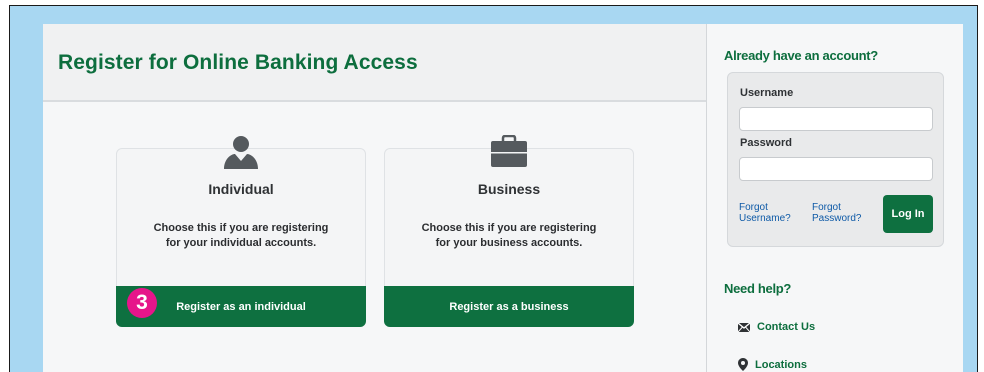 Image resolution: width=984 pixels, height=372 pixels. What do you see at coordinates (509, 306) in the screenshot?
I see `register-business-button: Register as a business` at bounding box center [509, 306].